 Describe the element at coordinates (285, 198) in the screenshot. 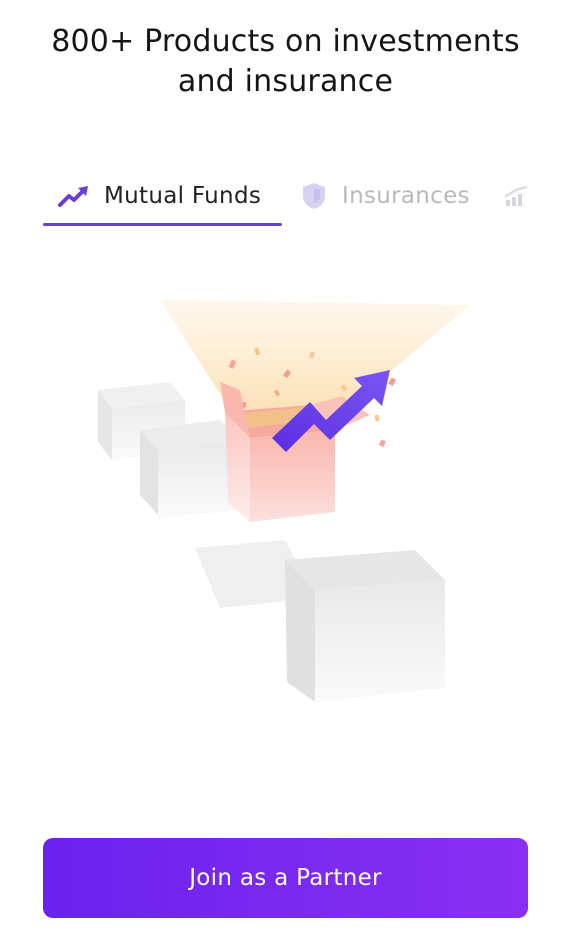

I see `product-tabs: Mutual Funds Insurances` at that location.